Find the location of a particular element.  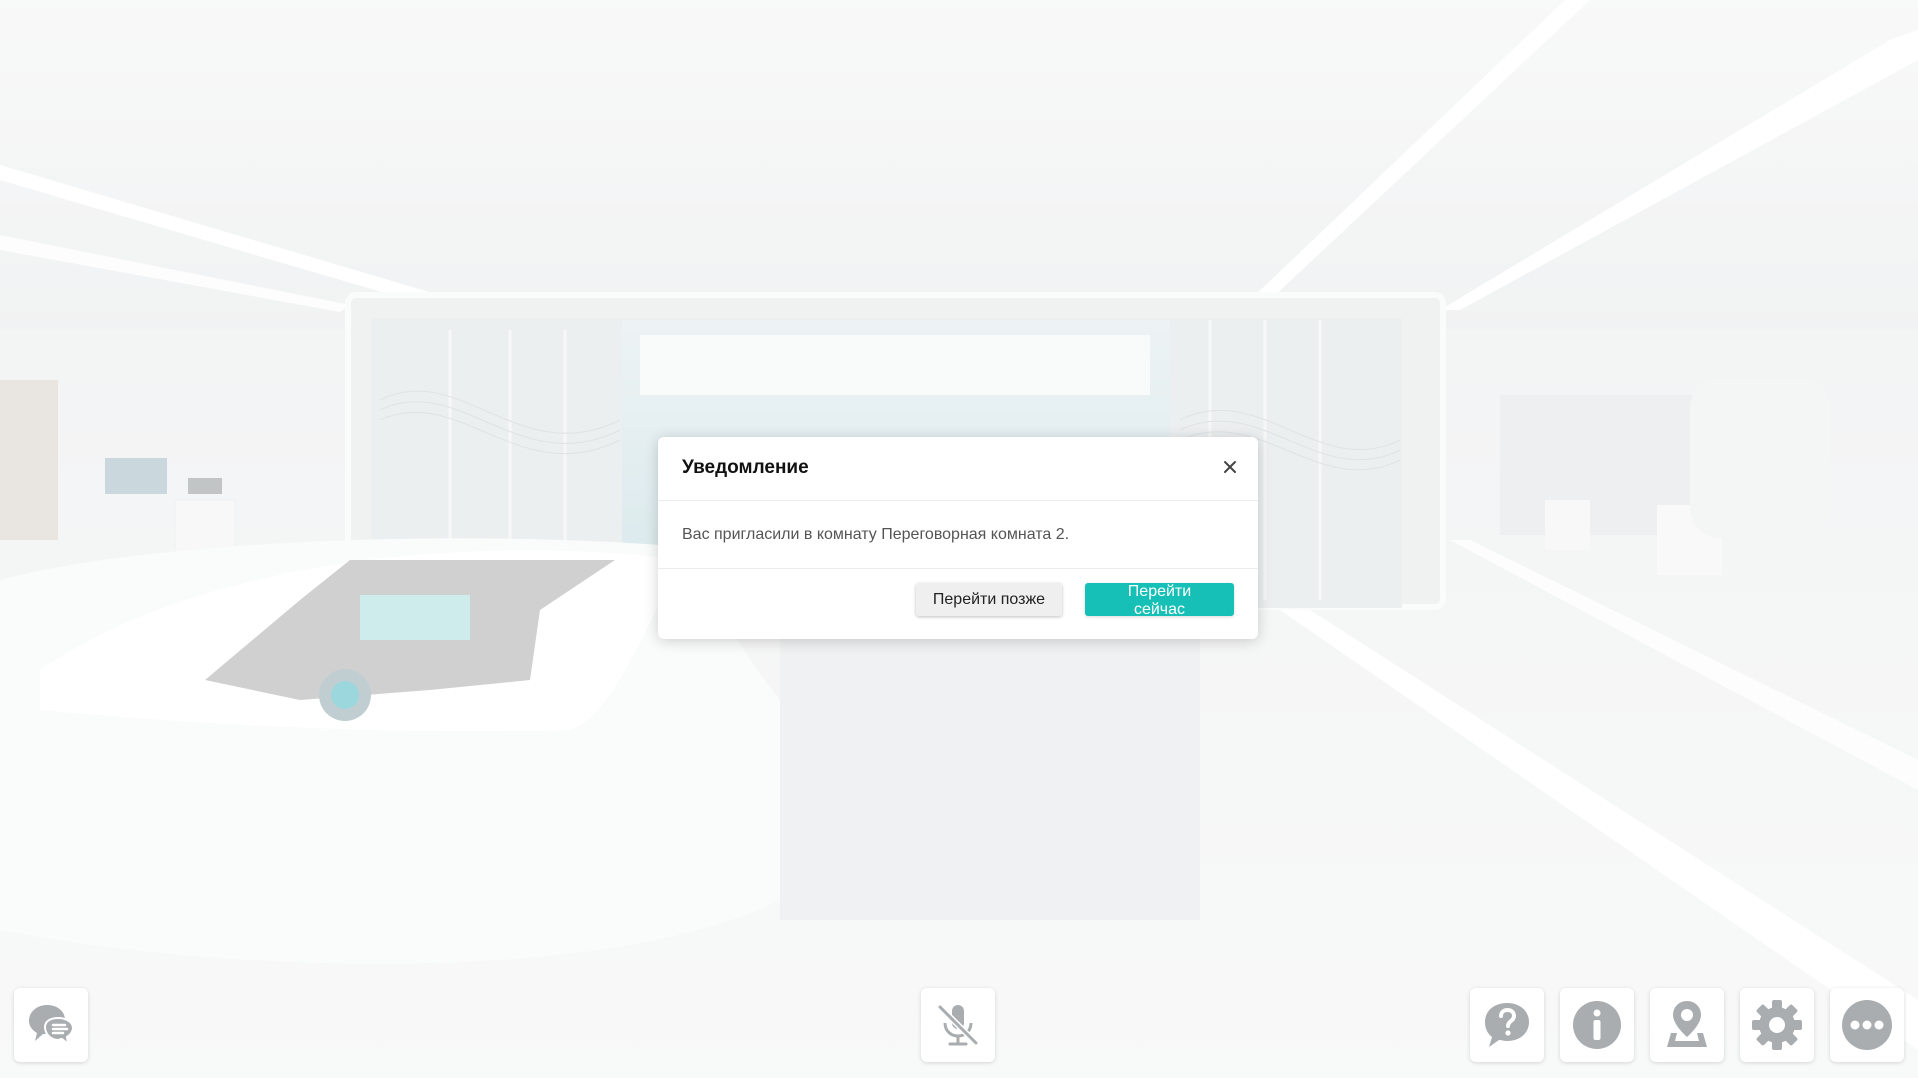

chat-button is located at coordinates (51, 1025).